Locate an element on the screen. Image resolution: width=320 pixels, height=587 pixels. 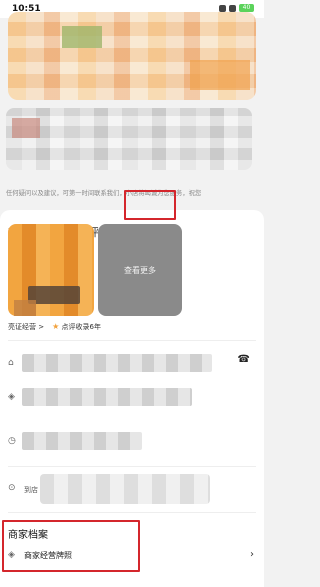
store-name-row: ⌂ ☎ is located at coordinates (132, 363).